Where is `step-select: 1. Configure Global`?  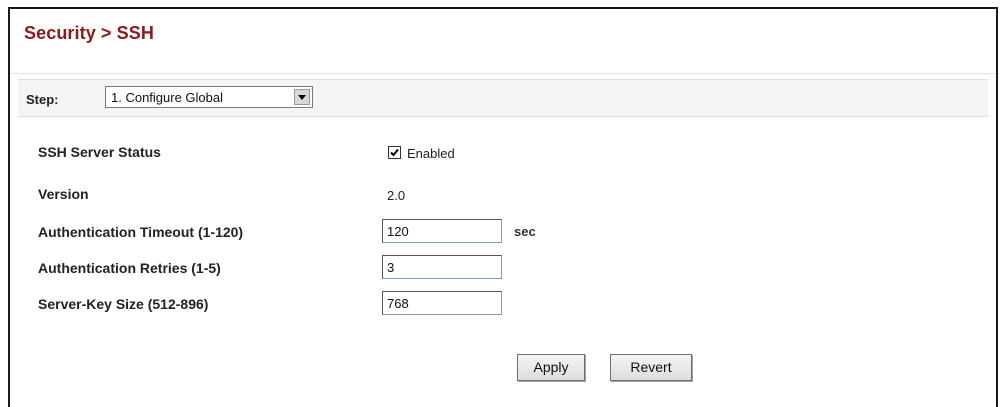
step-select: 1. Configure Global is located at coordinates (209, 97).